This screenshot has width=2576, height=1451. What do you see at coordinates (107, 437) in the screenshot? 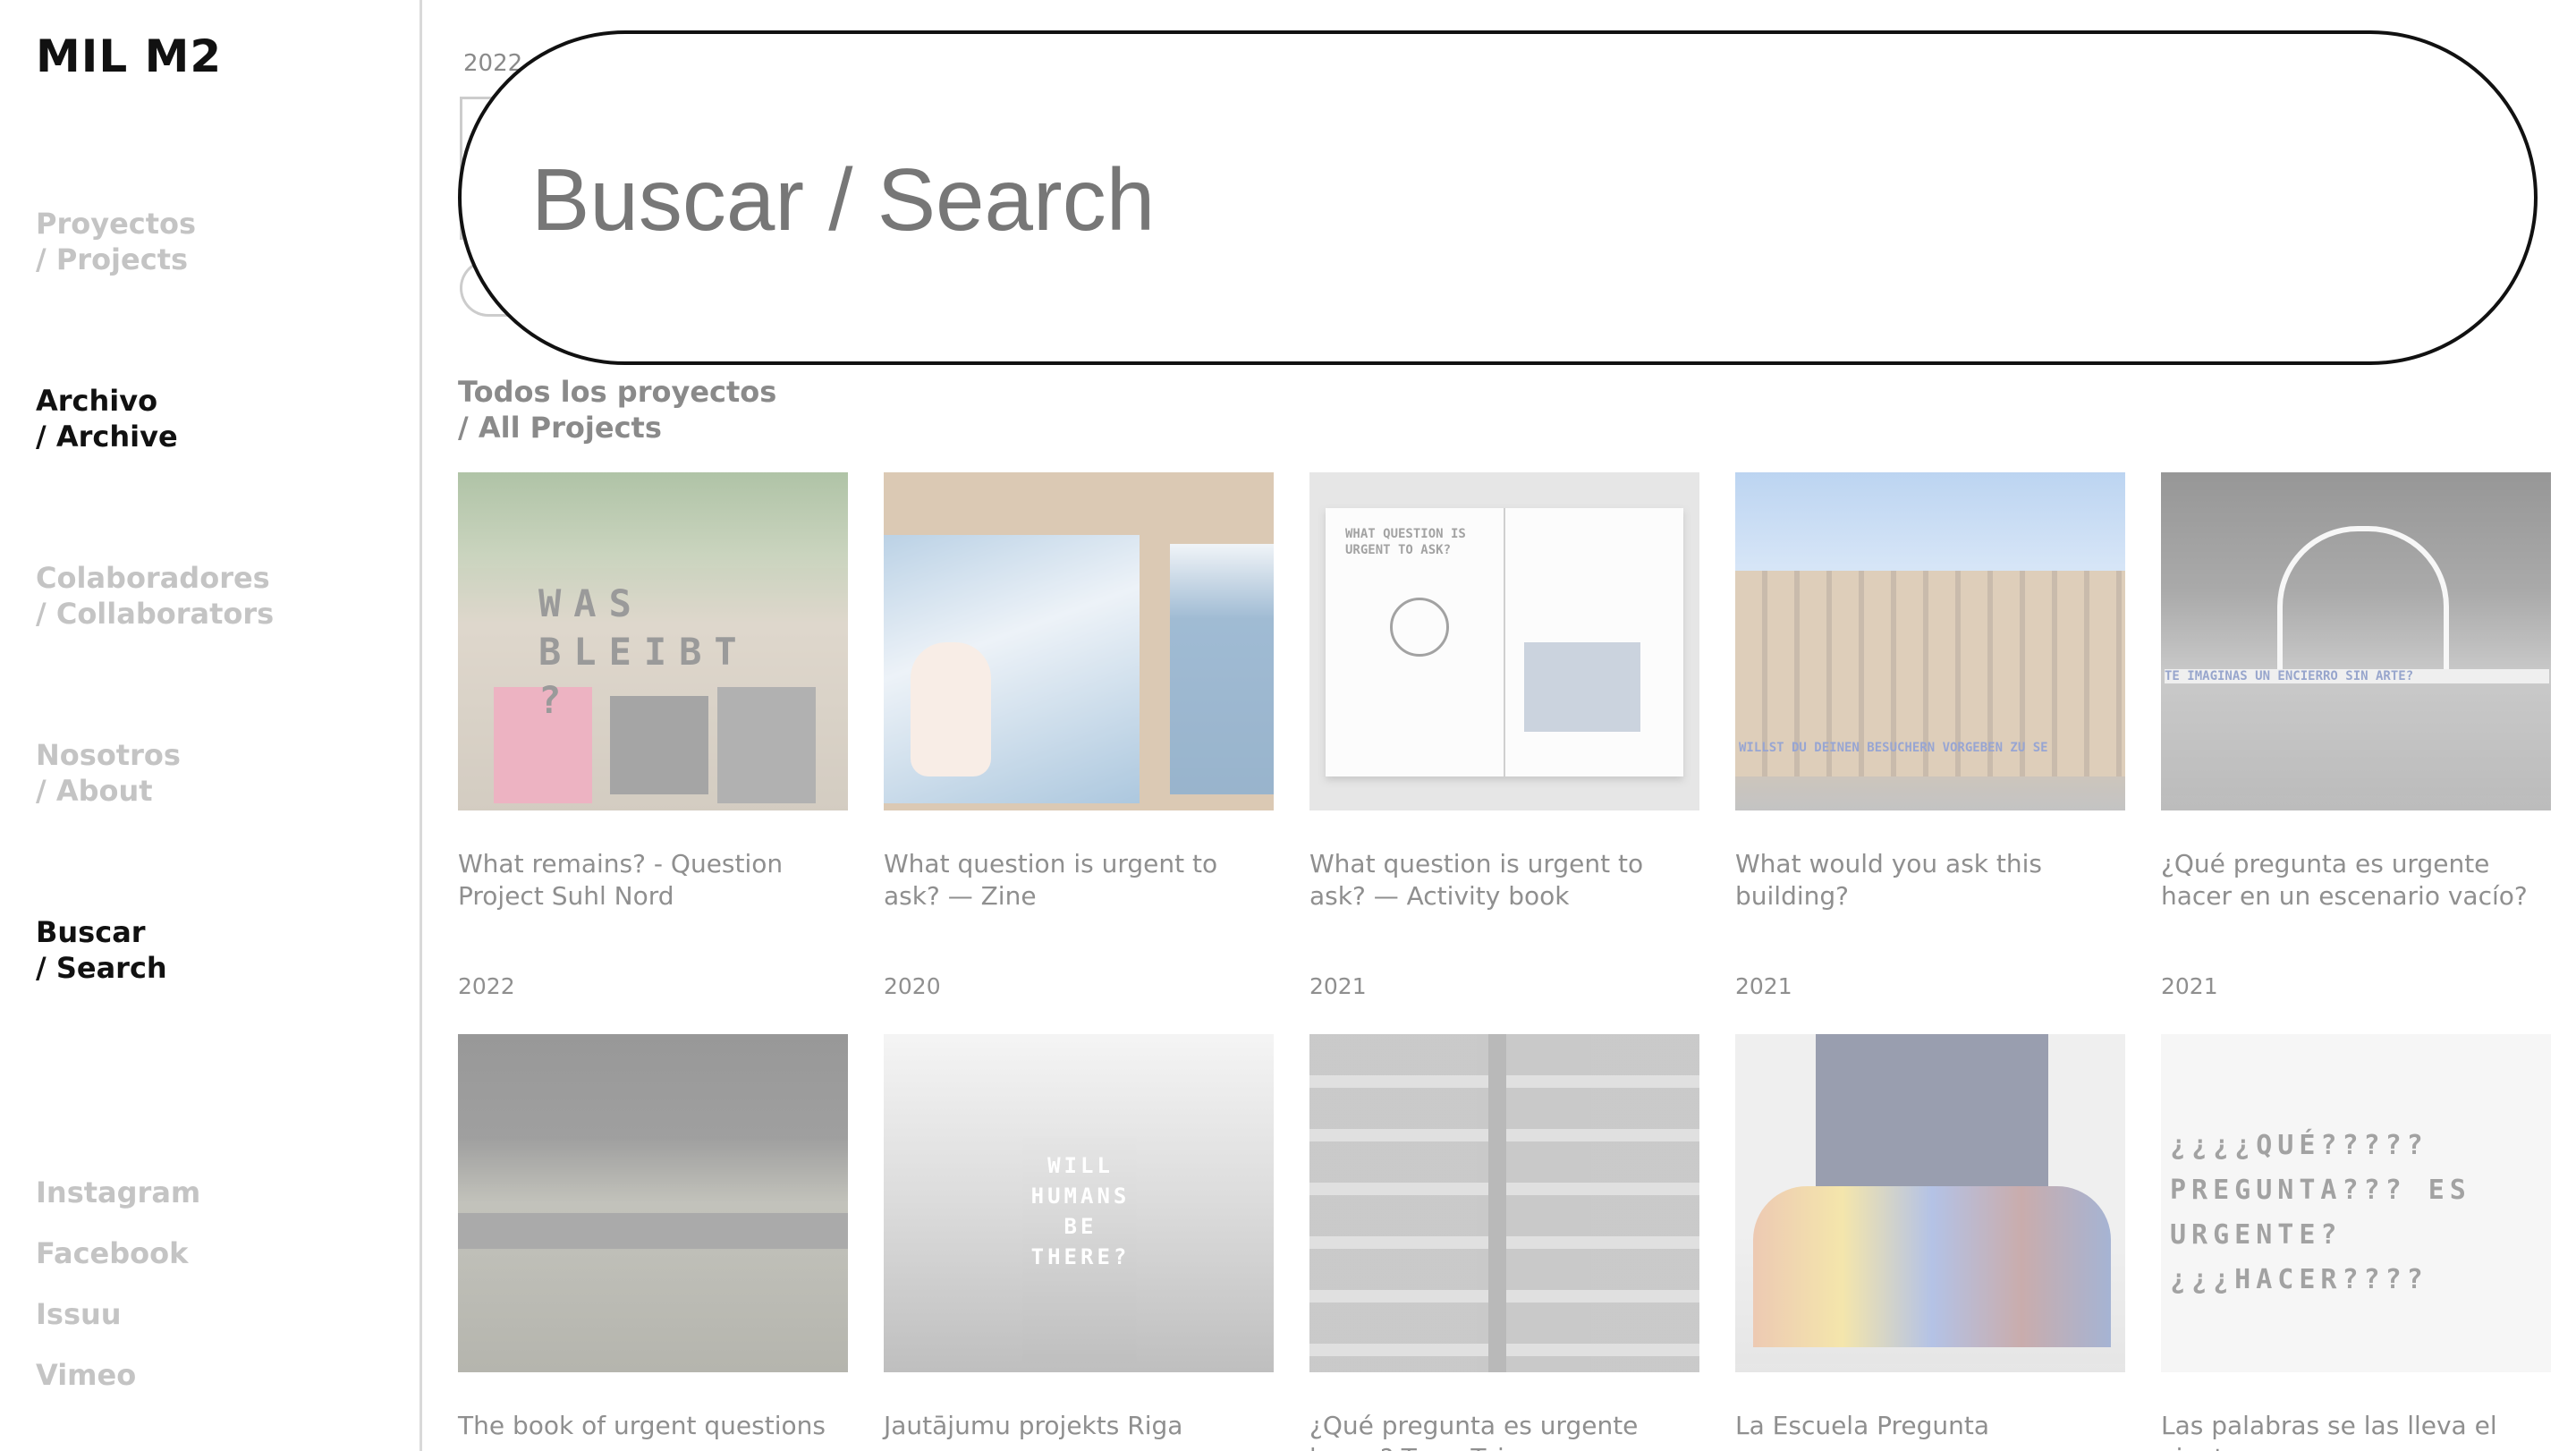
I see `nav-archive-en: / Archive` at bounding box center [107, 437].